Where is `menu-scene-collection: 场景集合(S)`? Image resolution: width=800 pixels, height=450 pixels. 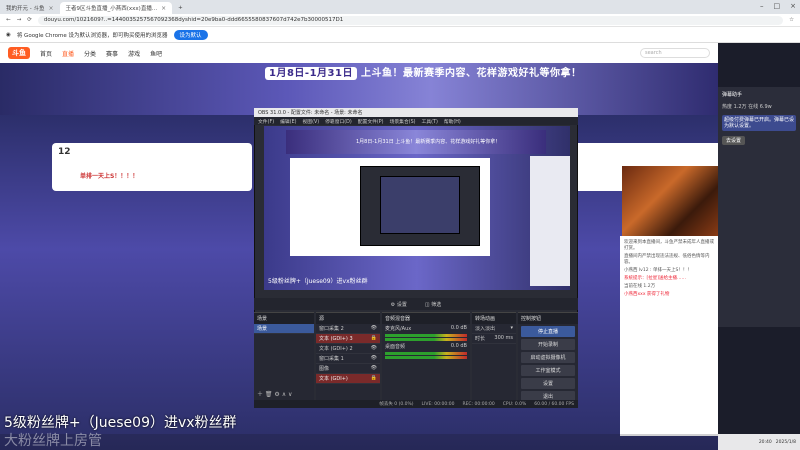 menu-scene-collection: 场景集合(S) is located at coordinates (403, 121).